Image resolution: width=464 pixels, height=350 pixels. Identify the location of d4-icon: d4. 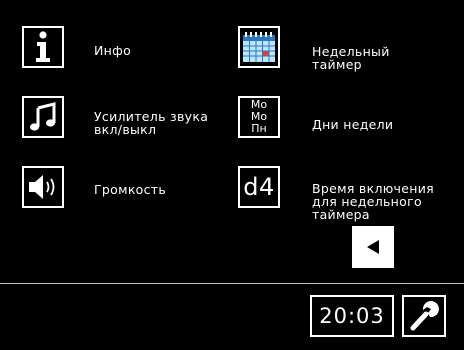
(259, 187).